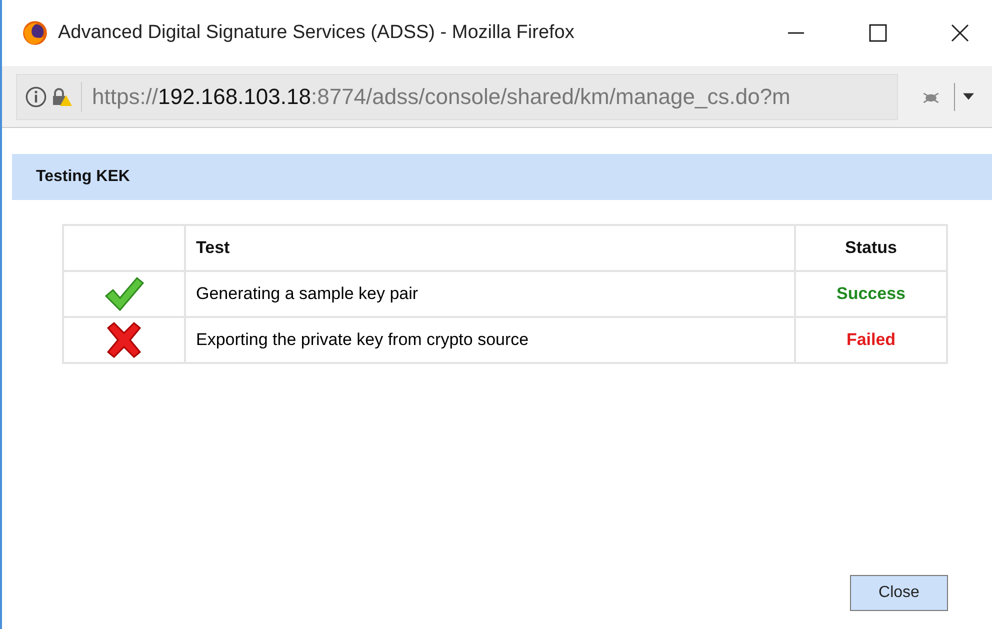 The image size is (992, 629). What do you see at coordinates (490, 294) in the screenshot?
I see `table-cell: Generating a sample key pair` at bounding box center [490, 294].